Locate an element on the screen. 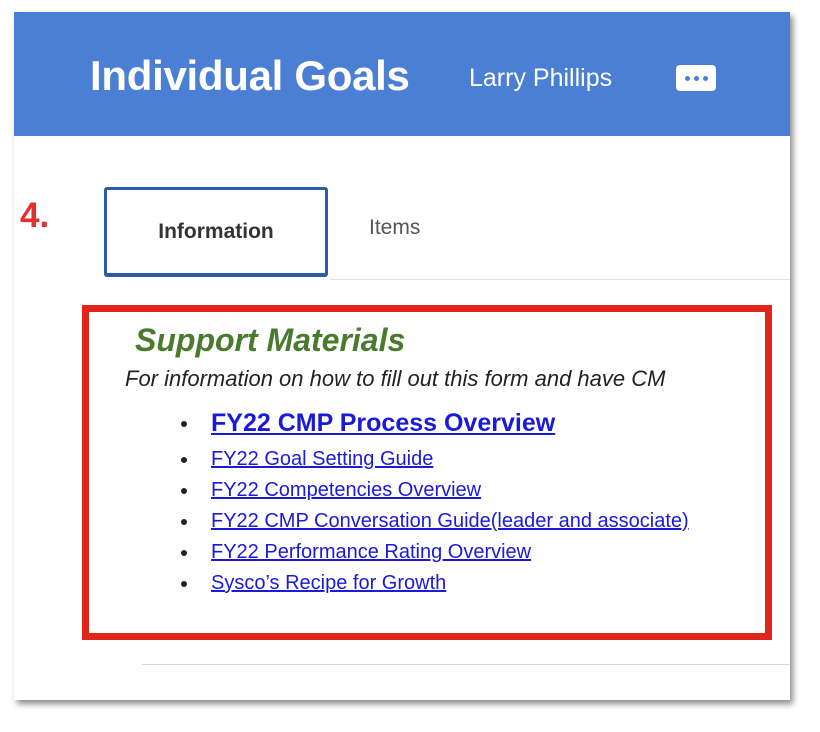 This screenshot has width=820, height=732. list-item: FY22 CMP Process Overview is located at coordinates (433, 424).